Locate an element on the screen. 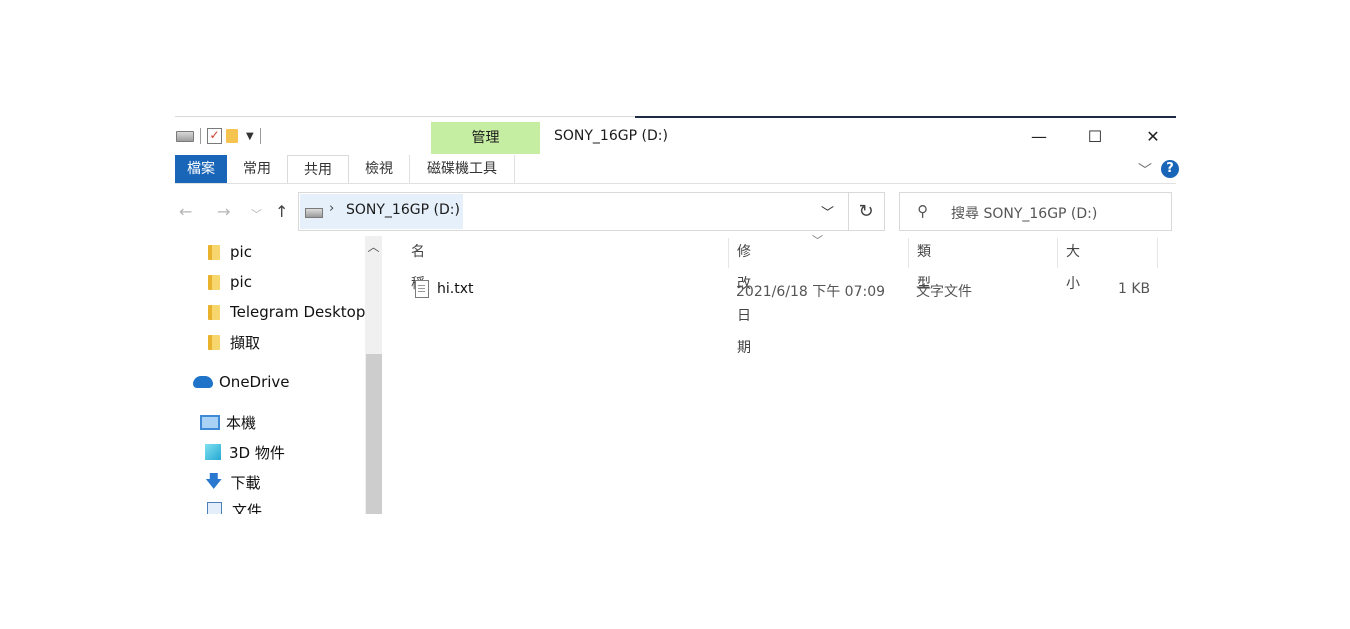 This screenshot has height=629, width=1350. nav-item-label: 3D 物件 is located at coordinates (257, 452).